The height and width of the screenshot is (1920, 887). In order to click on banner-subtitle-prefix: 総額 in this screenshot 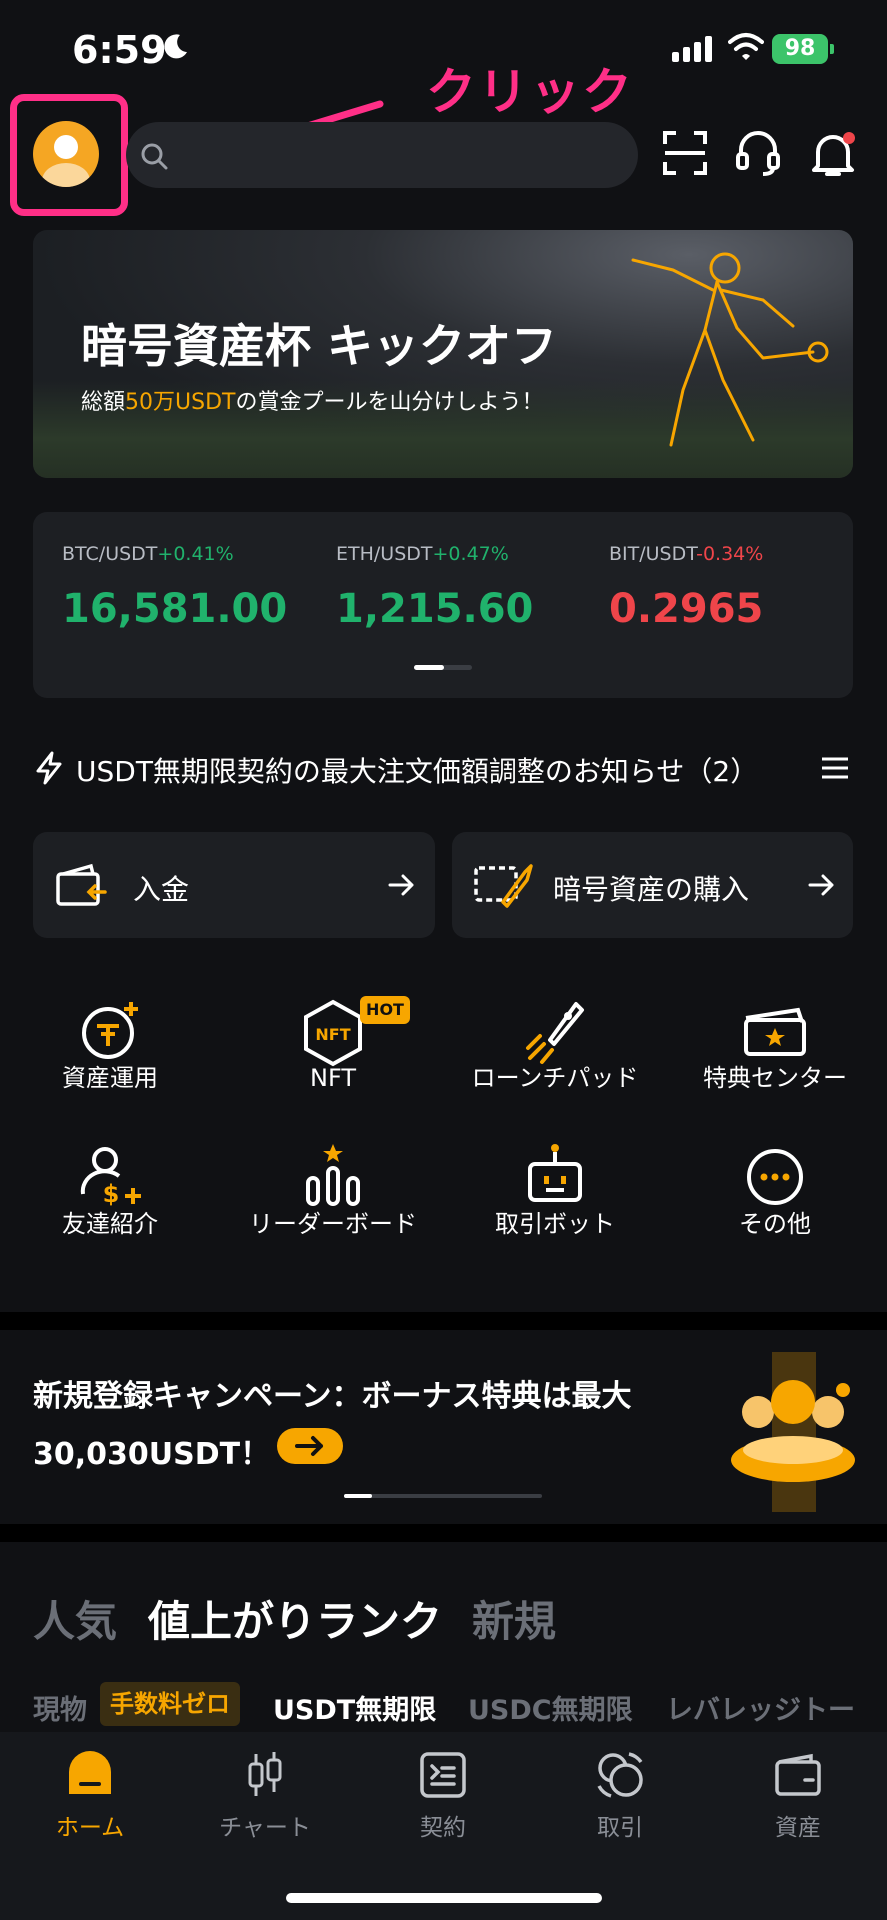, I will do `click(103, 402)`.